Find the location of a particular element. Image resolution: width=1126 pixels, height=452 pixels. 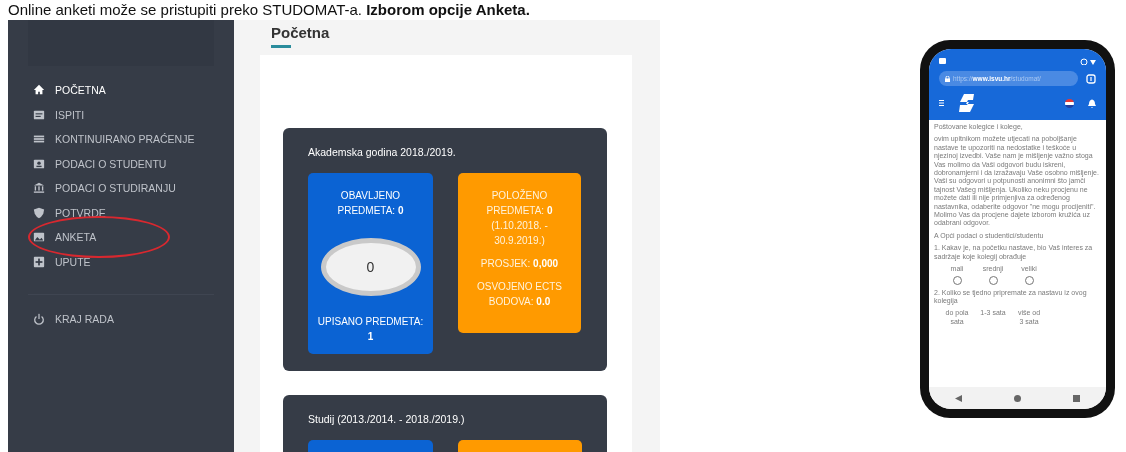

sidebar-item: UPUTE is located at coordinates (121, 261).